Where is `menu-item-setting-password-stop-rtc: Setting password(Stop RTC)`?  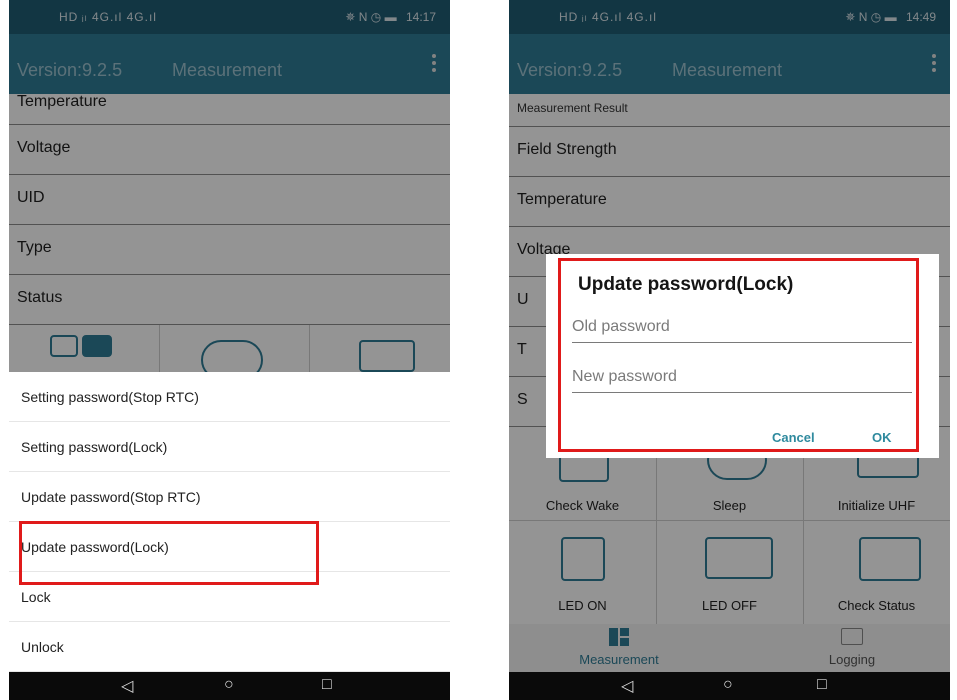
menu-item-setting-password-stop-rtc: Setting password(Stop RTC) is located at coordinates (229, 397).